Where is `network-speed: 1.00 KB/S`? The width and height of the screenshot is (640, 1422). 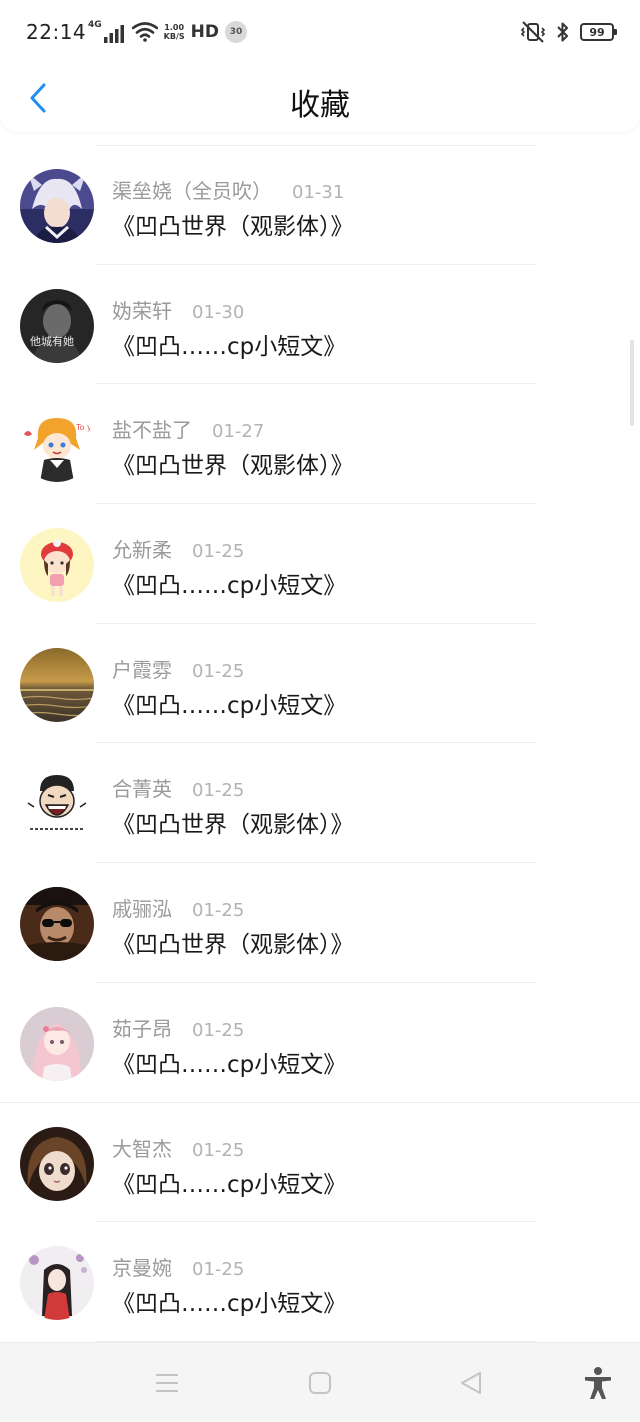 network-speed: 1.00 KB/S is located at coordinates (174, 32).